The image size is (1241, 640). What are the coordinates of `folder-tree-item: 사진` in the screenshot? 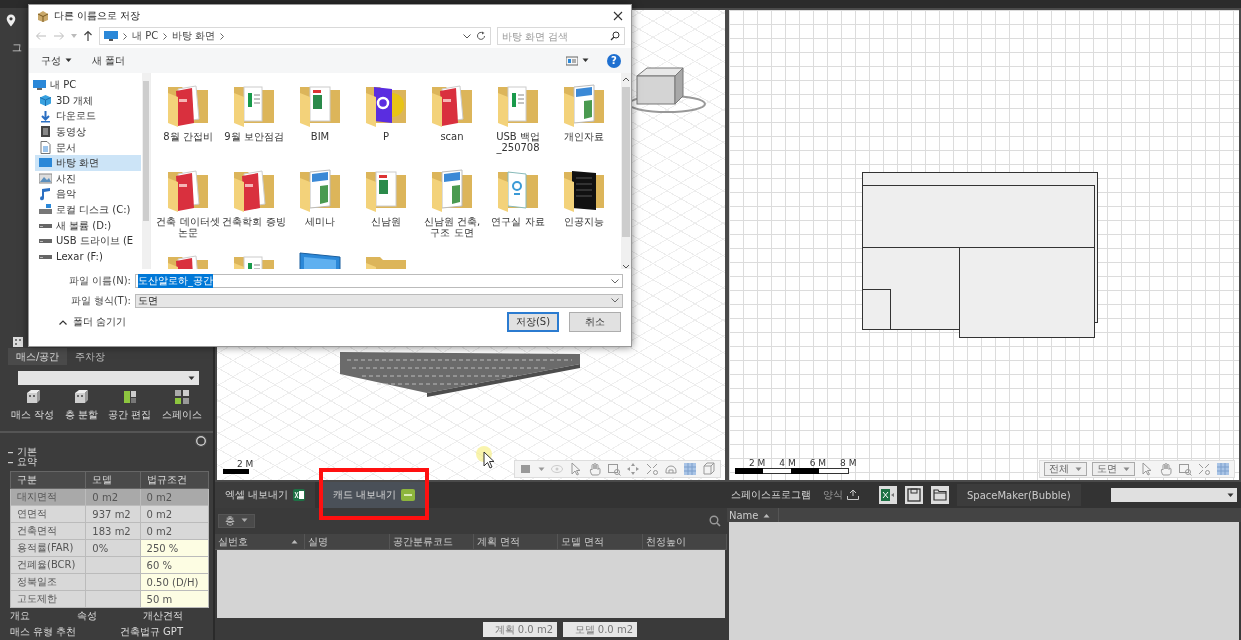 It's located at (88, 178).